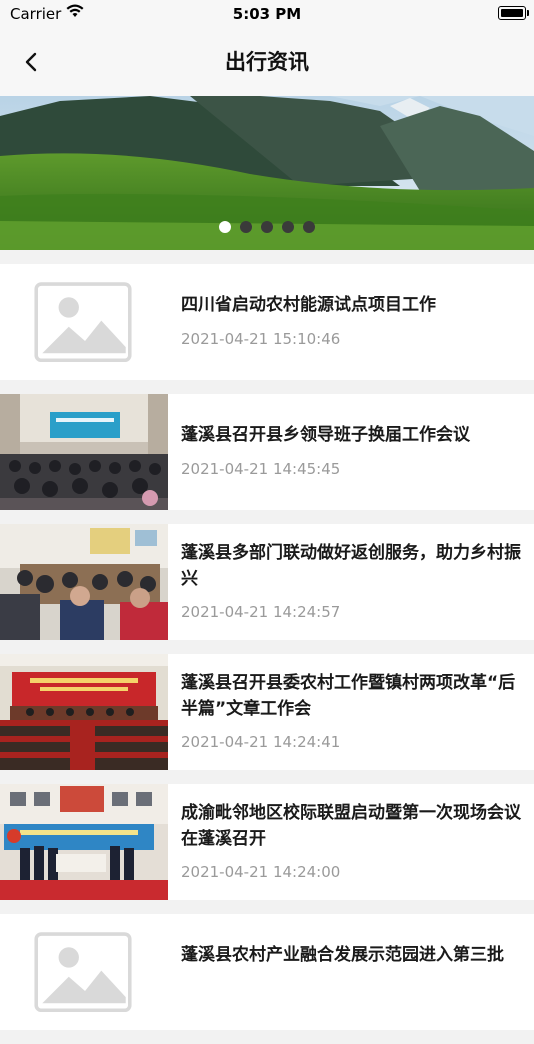  Describe the element at coordinates (267, 452) in the screenshot. I see `news-item: 蓬溪县召开县乡领导班子换届工作会议 2021-04-21 14:45:45` at that location.